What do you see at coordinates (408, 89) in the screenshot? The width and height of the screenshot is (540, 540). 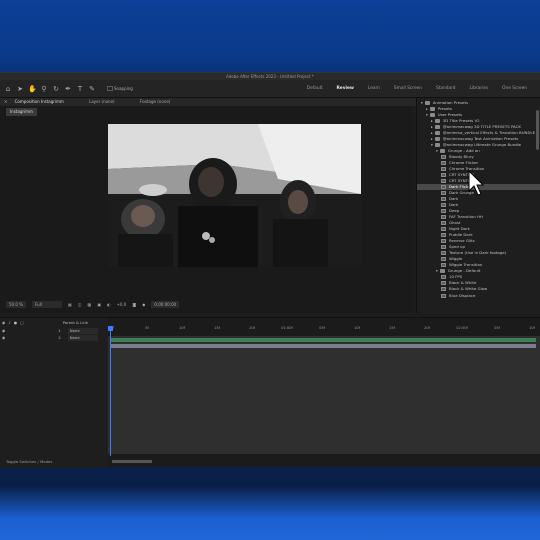 I see `workspace-tab: Small Screen` at bounding box center [408, 89].